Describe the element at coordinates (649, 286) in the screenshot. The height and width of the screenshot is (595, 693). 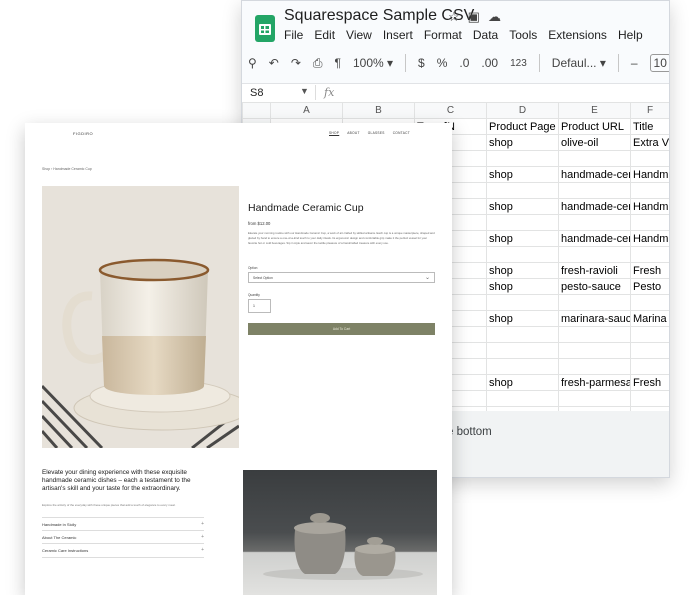
I see `cell: Pesto` at that location.